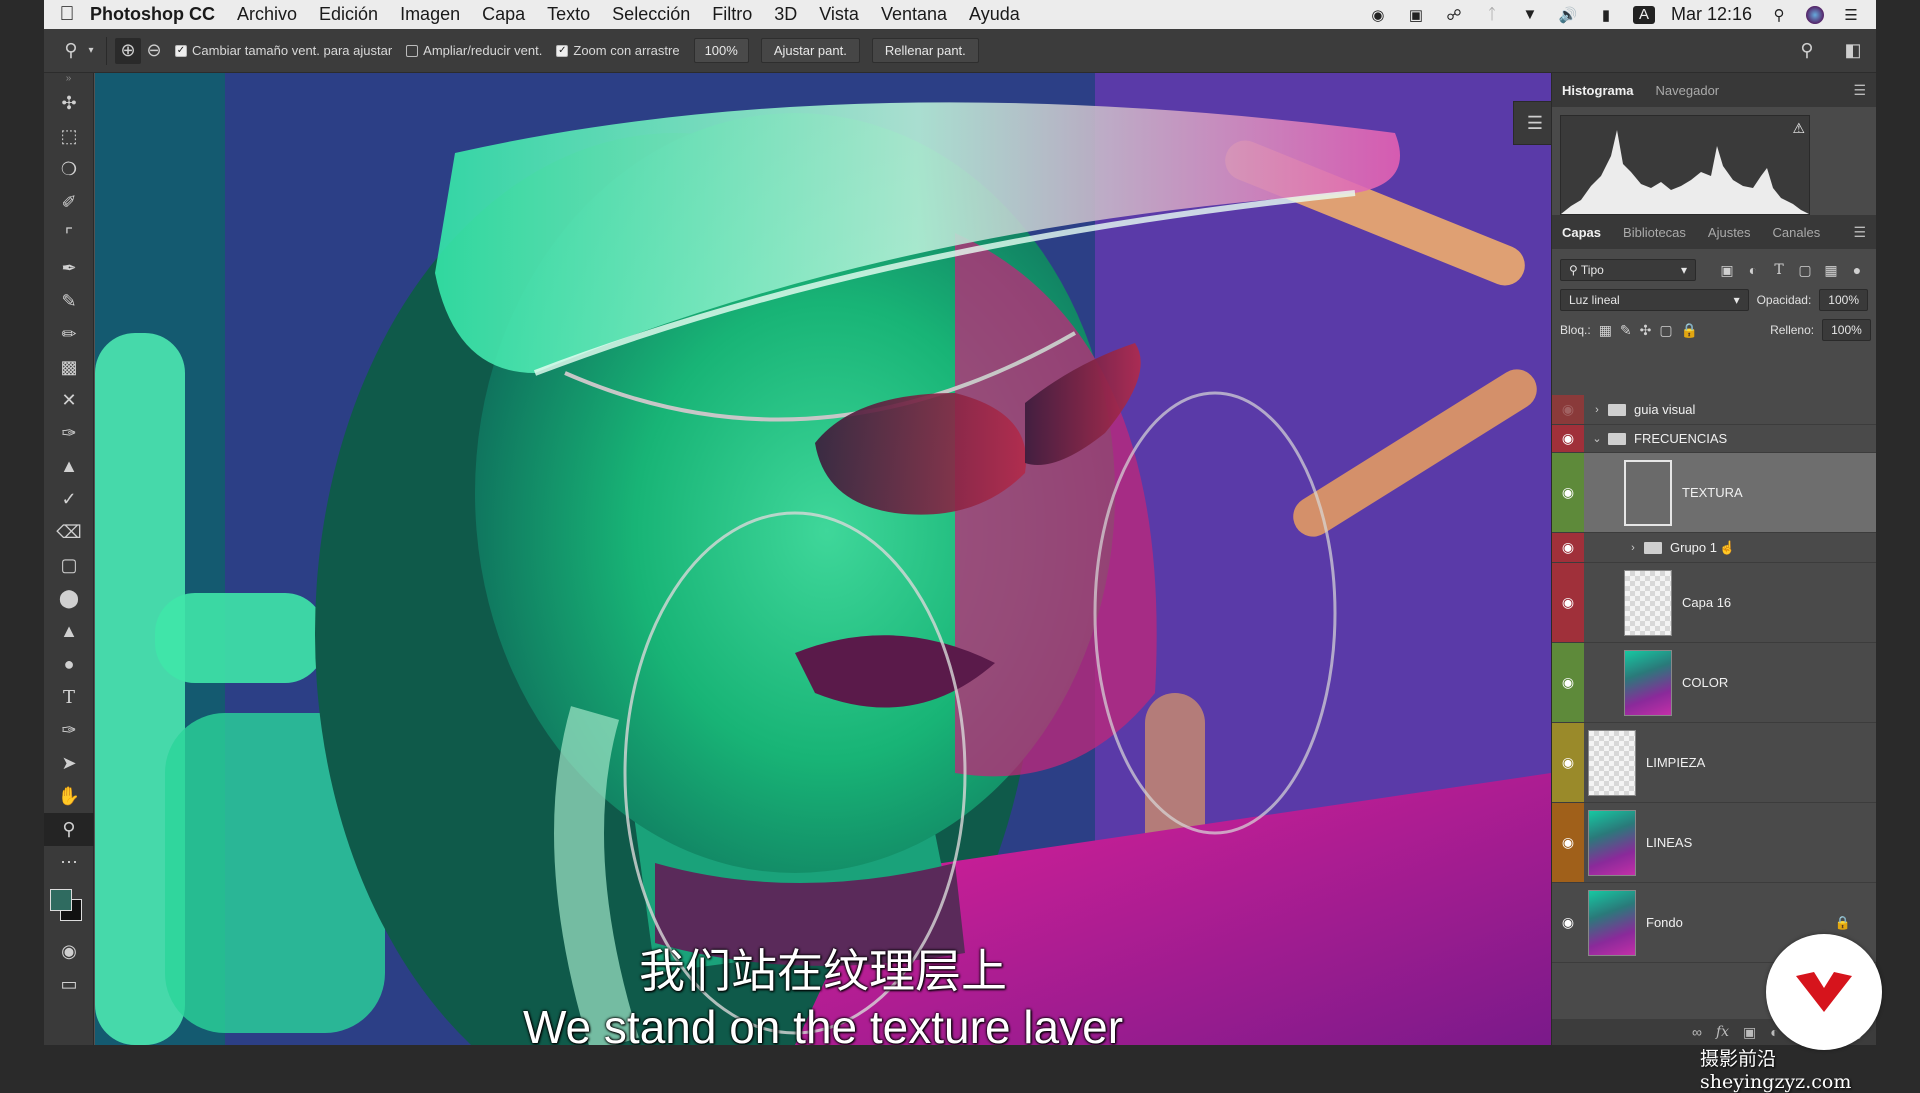 This screenshot has width=1920, height=1093. Describe the element at coordinates (69, 334) in the screenshot. I see `brush-tool-icon: ✏` at that location.